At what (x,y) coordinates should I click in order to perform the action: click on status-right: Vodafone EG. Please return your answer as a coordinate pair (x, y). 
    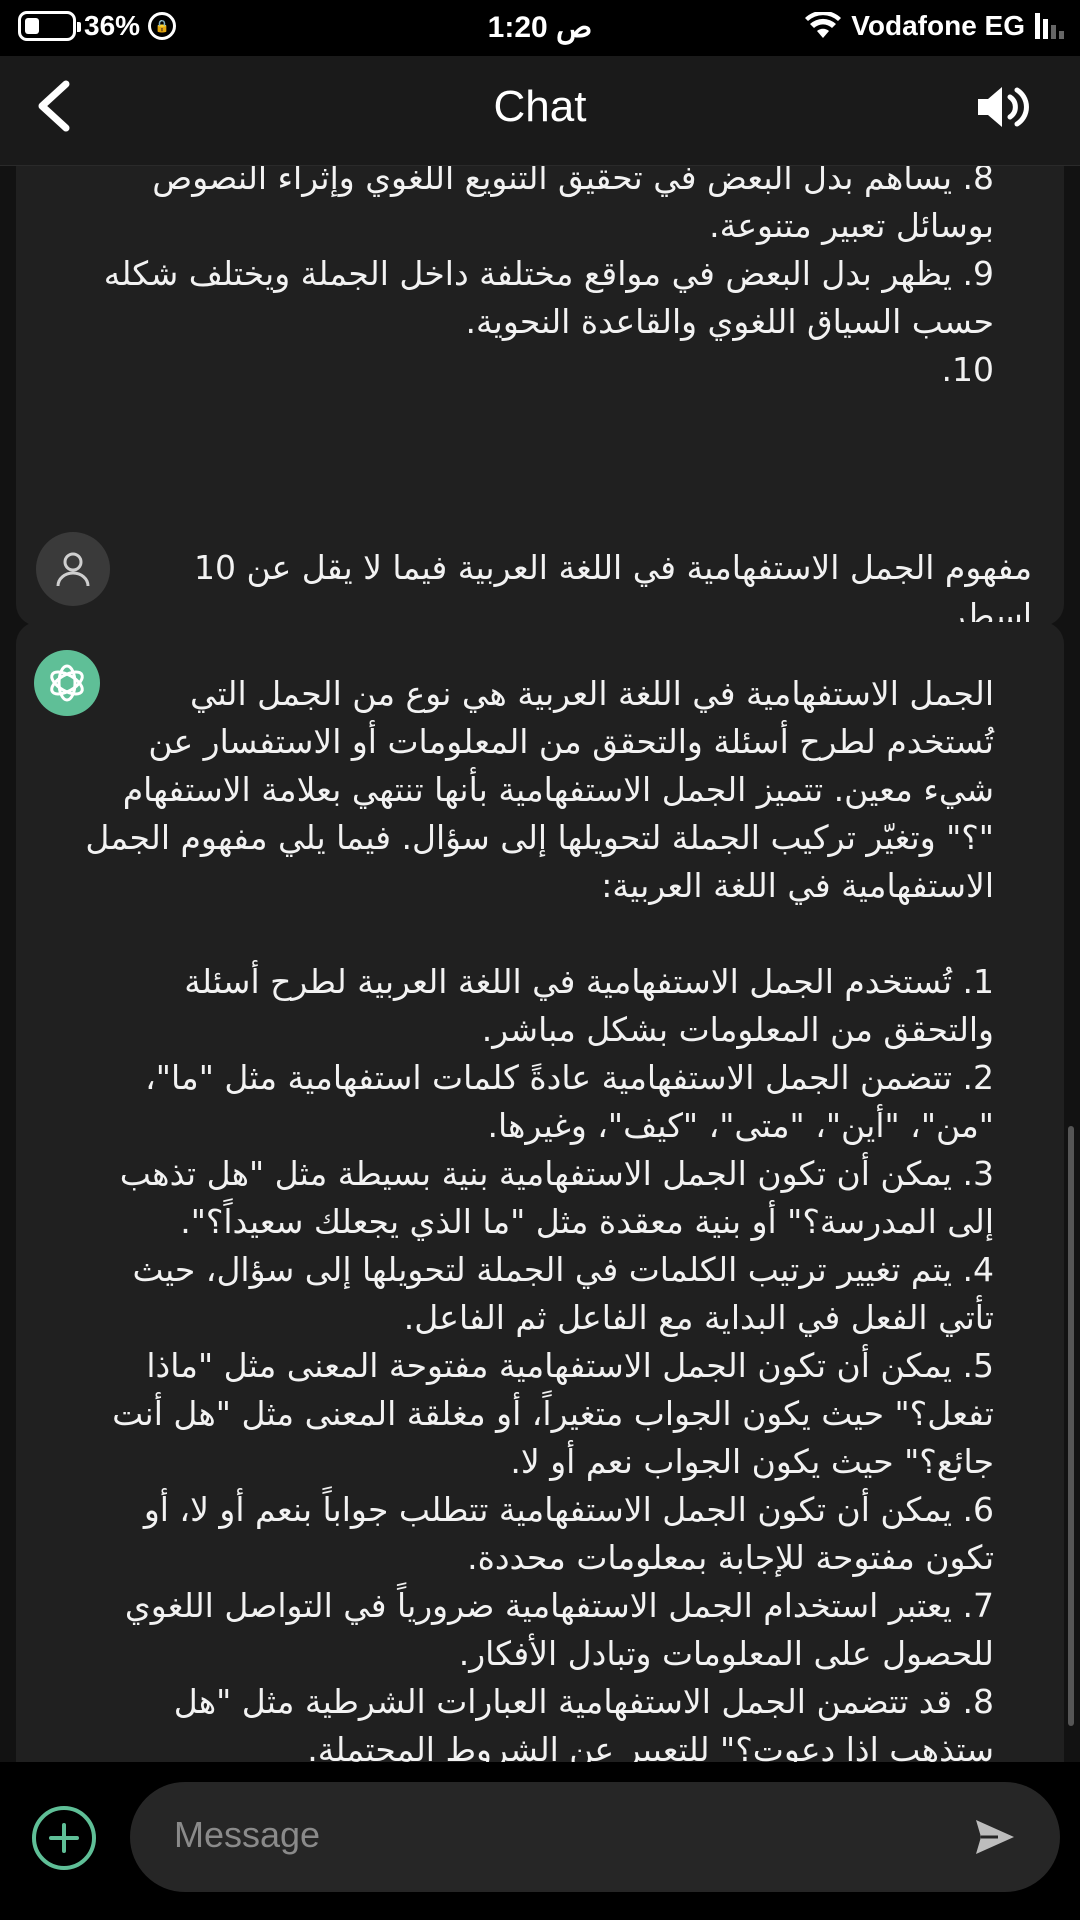
    Looking at the image, I should click on (934, 26).